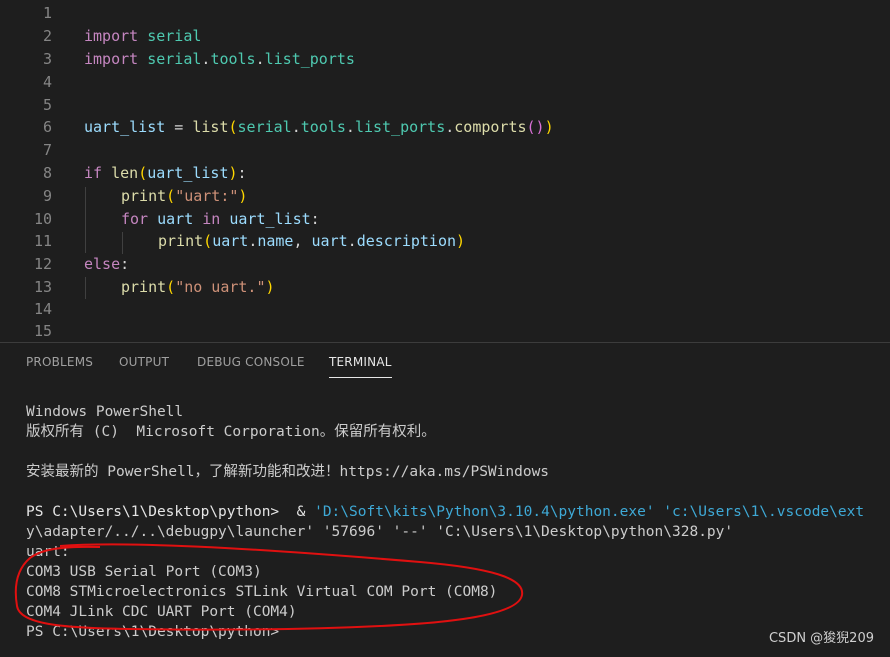  What do you see at coordinates (275, 241) in the screenshot?
I see `attribute: name` at bounding box center [275, 241].